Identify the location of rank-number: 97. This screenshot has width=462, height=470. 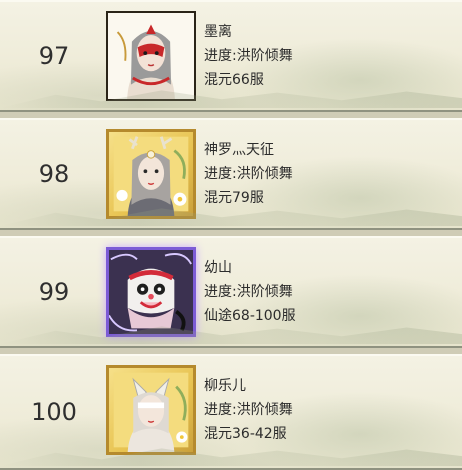
(54, 56).